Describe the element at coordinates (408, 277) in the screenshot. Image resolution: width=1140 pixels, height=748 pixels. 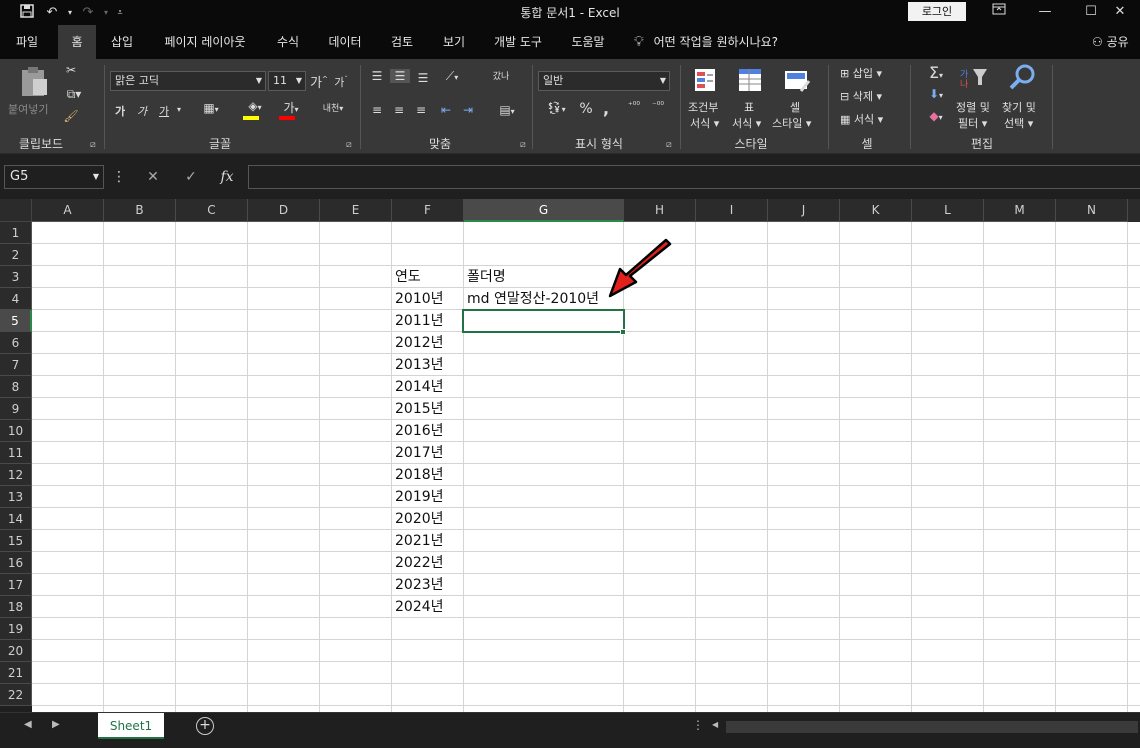
I see `cell-F3: 연도` at that location.